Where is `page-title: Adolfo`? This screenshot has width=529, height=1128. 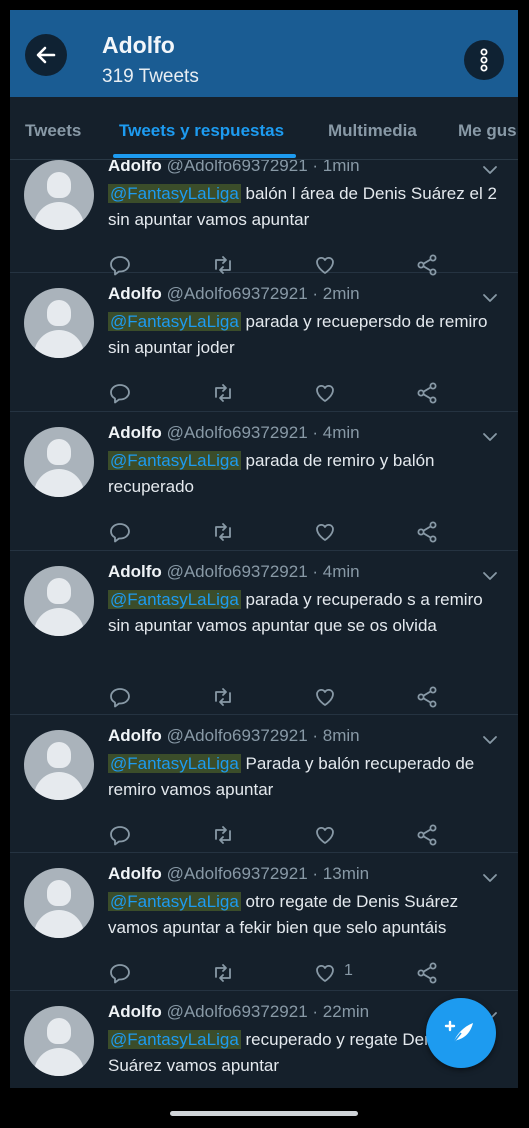
page-title: Adolfo is located at coordinates (138, 45).